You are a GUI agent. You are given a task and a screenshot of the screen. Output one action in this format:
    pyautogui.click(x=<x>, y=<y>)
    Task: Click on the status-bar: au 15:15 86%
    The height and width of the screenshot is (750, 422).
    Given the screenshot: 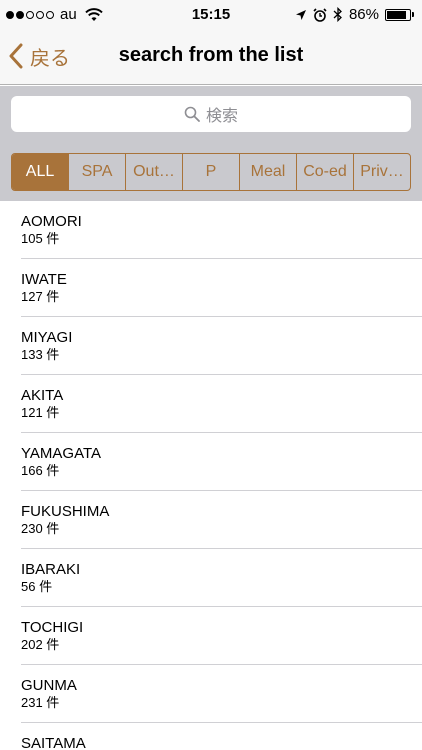 What is the action you would take?
    pyautogui.click(x=211, y=15)
    